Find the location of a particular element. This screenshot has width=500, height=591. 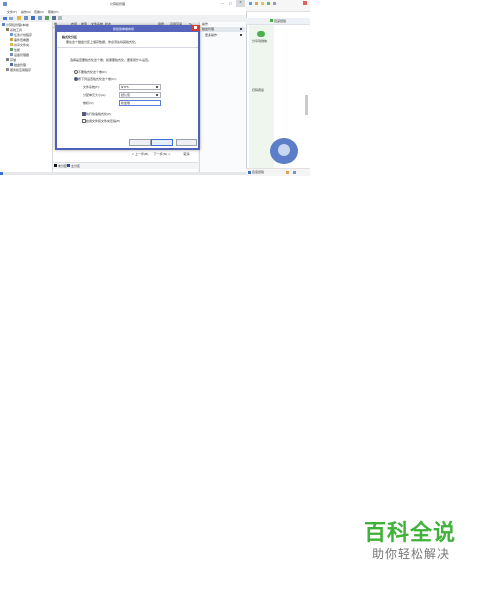

browser-tab: 百度经验 is located at coordinates (280, 21).